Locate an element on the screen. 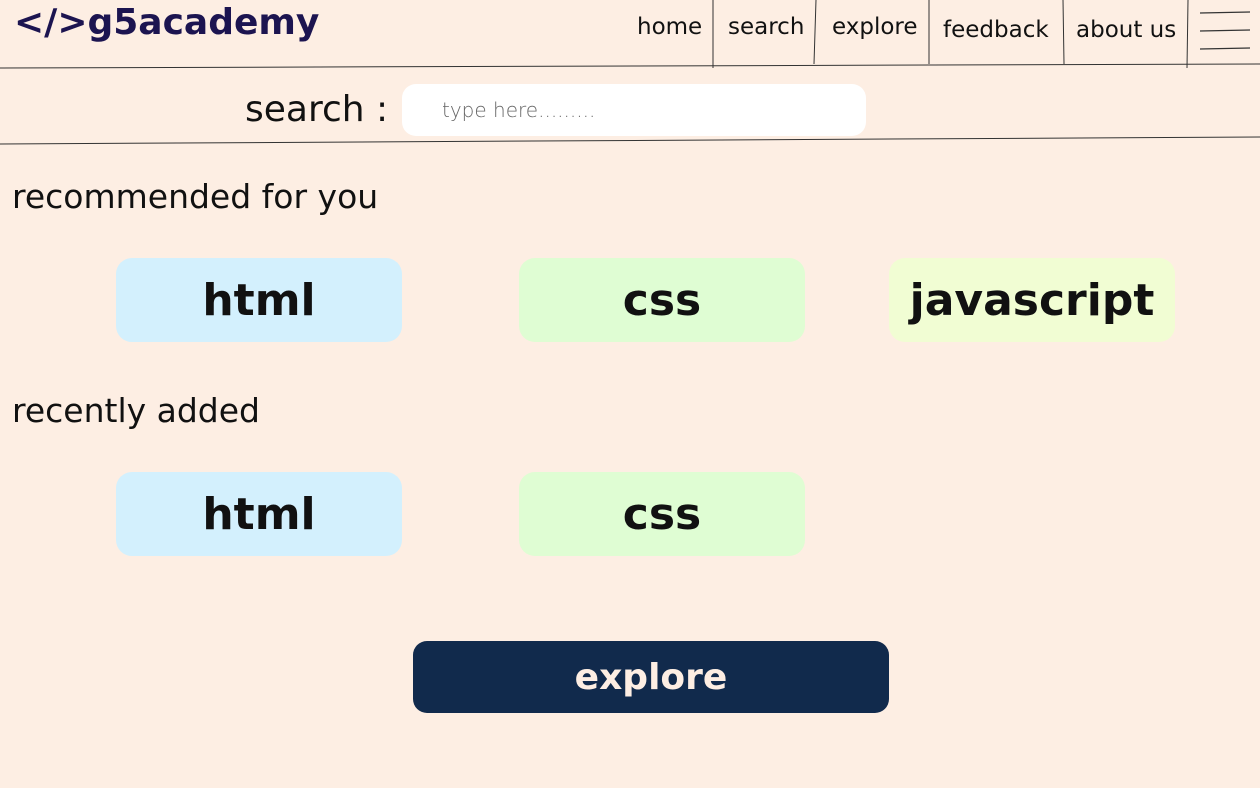 Image resolution: width=1260 pixels, height=788 pixels. recommended-card-javascript: javascript is located at coordinates (1032, 300).